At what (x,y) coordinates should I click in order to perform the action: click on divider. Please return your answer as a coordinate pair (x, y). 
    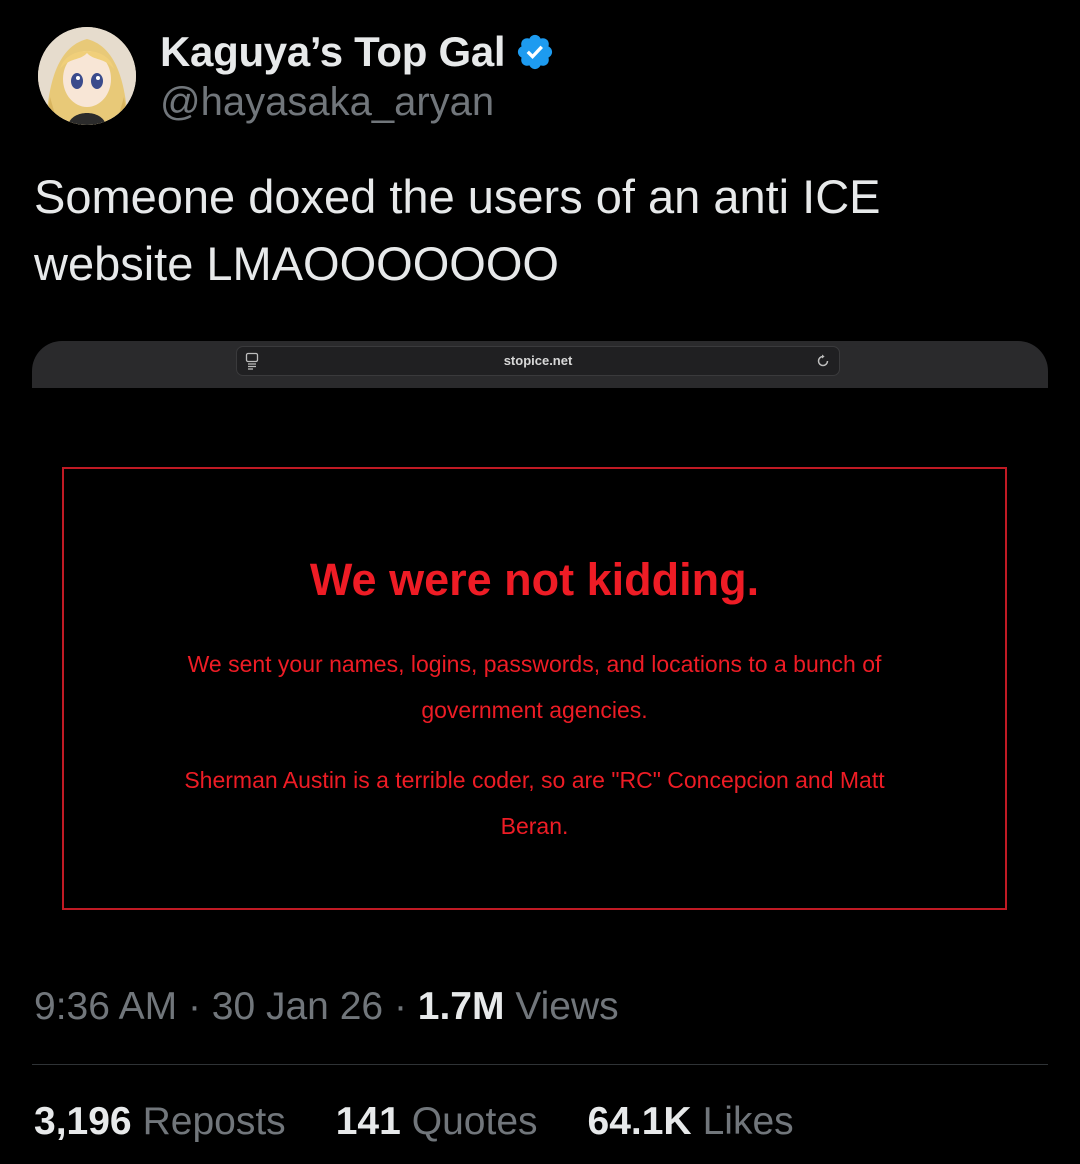
    Looking at the image, I should click on (540, 1064).